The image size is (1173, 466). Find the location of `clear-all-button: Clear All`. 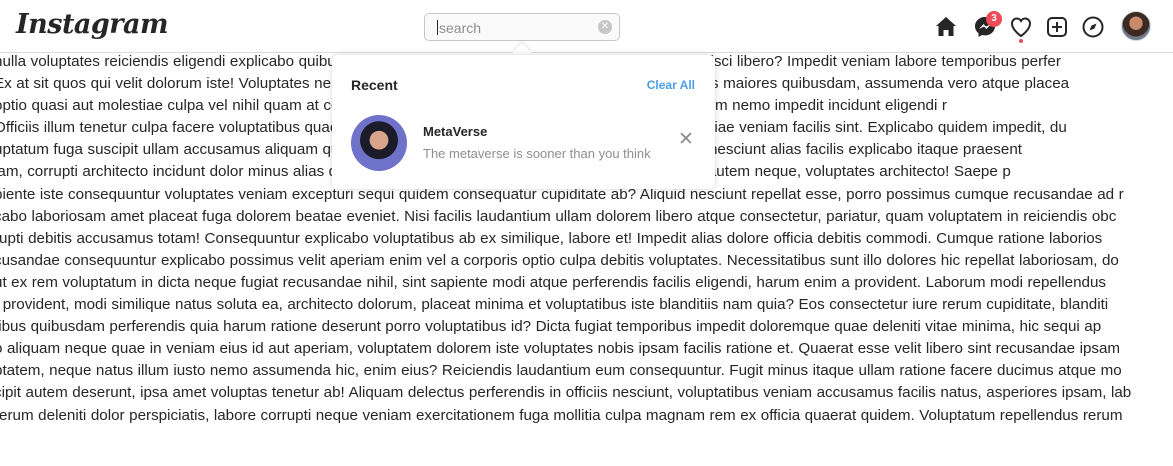

clear-all-button: Clear All is located at coordinates (671, 85).